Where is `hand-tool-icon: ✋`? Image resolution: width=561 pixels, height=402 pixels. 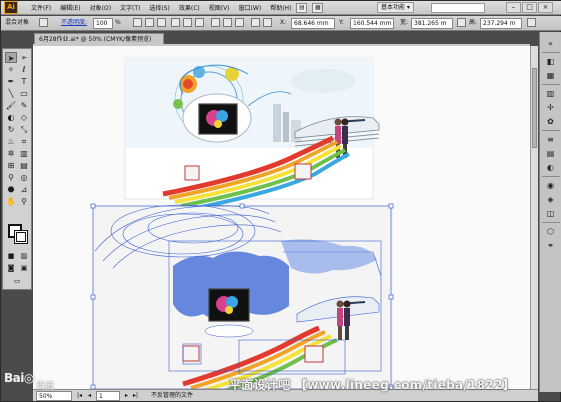
hand-tool-icon: ✋ is located at coordinates (11, 201).